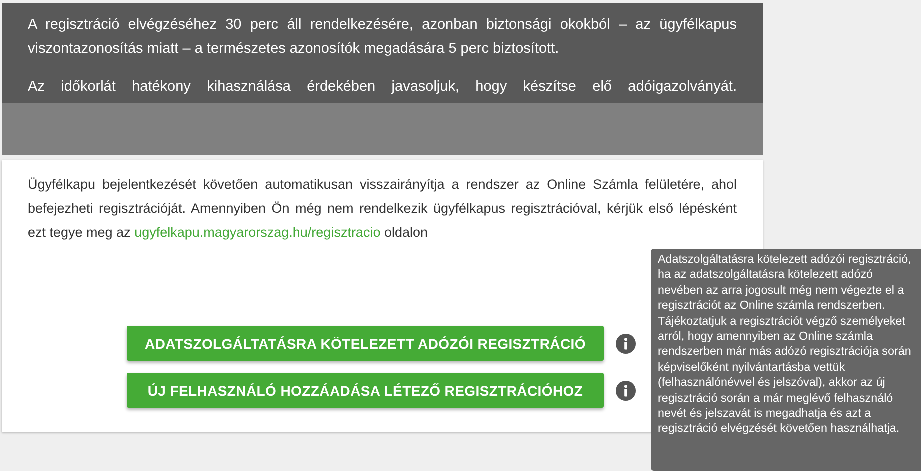 This screenshot has width=921, height=471. What do you see at coordinates (382, 37) in the screenshot?
I see `notice-text: A regisztráció elvégzéséhez 30 perc áll rendelkezésére, azonban biztonsági okokból – az ügyfélkapus viszontazonosítás miatt – a természetes azonosítók megadására 5 perc biztosított.` at bounding box center [382, 37].